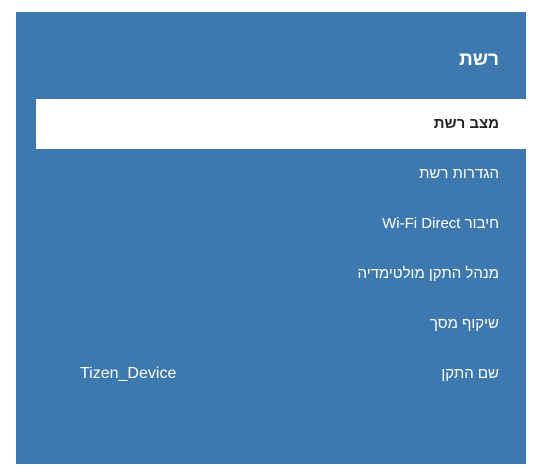 The image size is (545, 476). Describe the element at coordinates (281, 224) in the screenshot. I see `menu-item-wifi-direct: חיבור Wi-Fi Direct` at that location.